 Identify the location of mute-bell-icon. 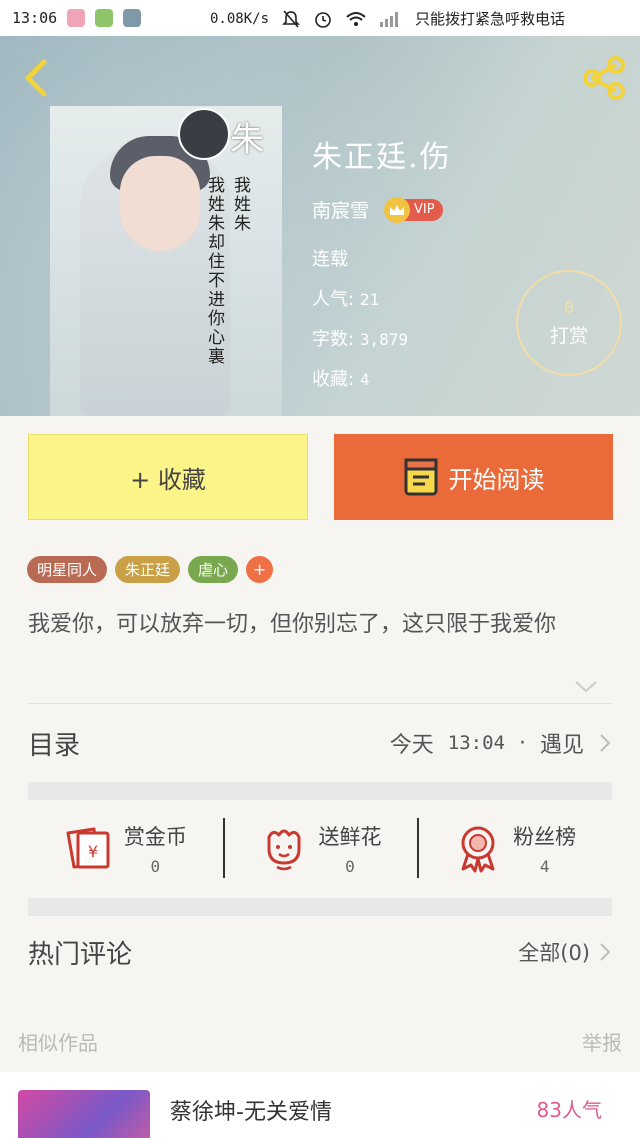
(291, 18).